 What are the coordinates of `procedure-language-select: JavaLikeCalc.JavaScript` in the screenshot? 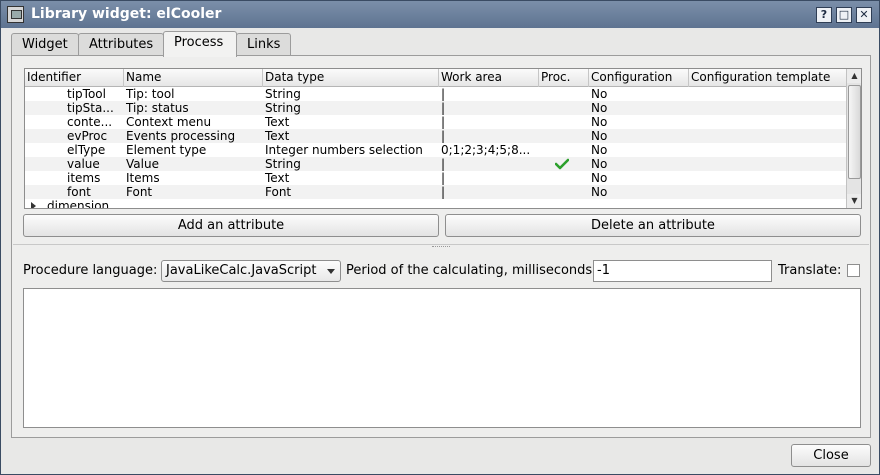 It's located at (251, 271).